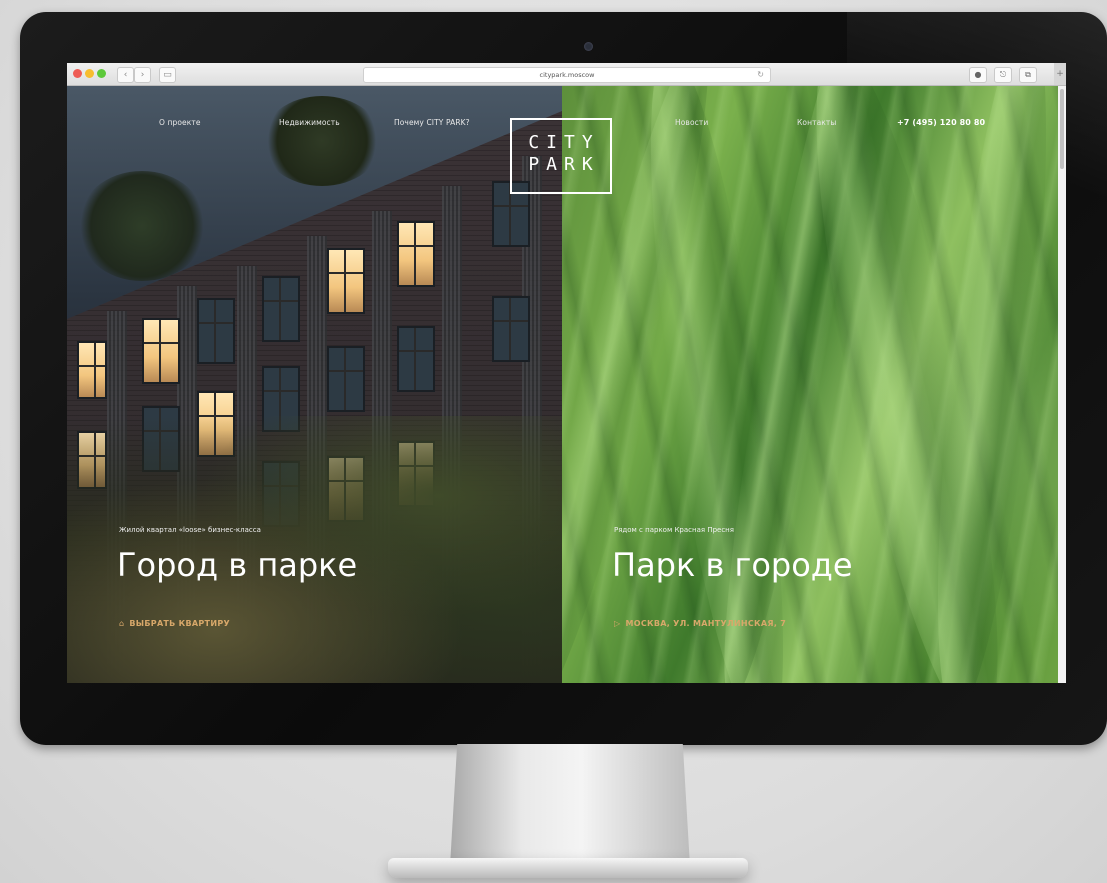 This screenshot has width=1107, height=883. I want to click on share-button: ⎋, so click(1003, 75).